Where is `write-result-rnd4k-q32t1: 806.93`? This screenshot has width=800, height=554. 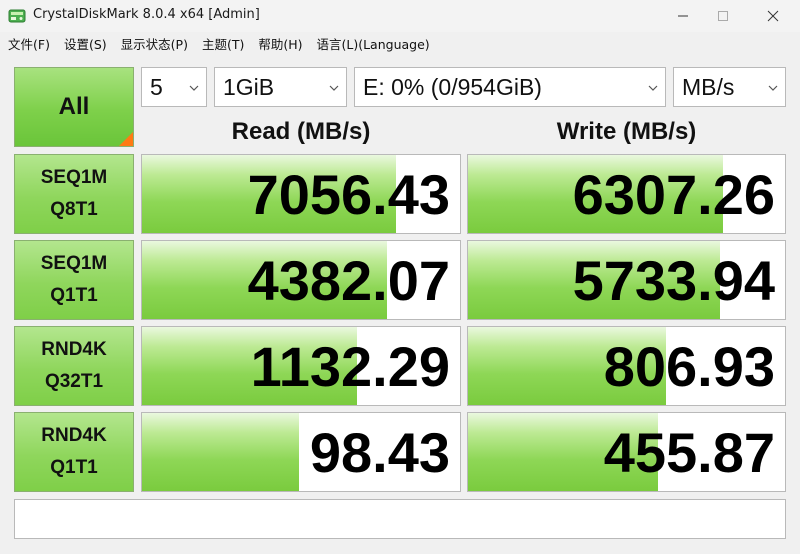 write-result-rnd4k-q32t1: 806.93 is located at coordinates (626, 366).